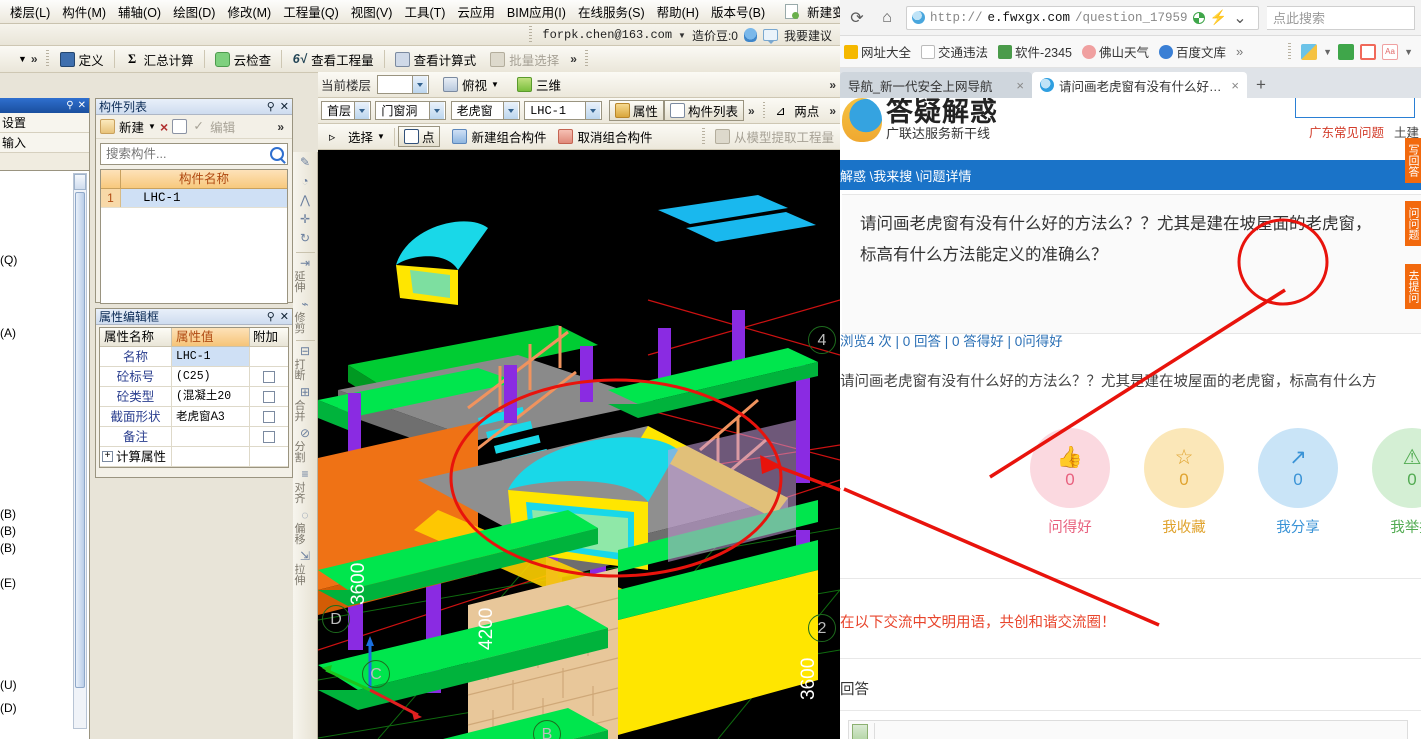 The height and width of the screenshot is (739, 1421). Describe the element at coordinates (305, 528) in the screenshot. I see `tool-offset: ◌ 偏移` at that location.